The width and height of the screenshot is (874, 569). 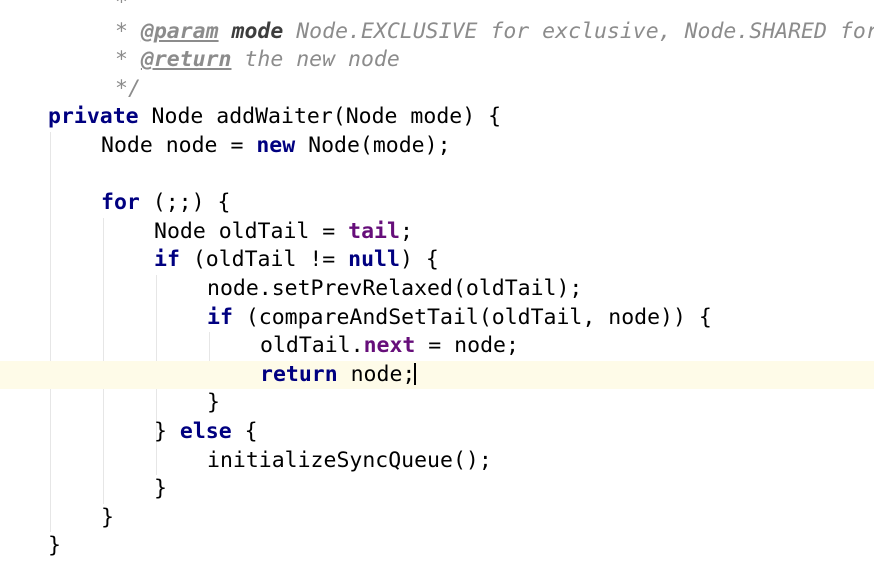 I want to click on line-content: *, so click(x=121, y=9).